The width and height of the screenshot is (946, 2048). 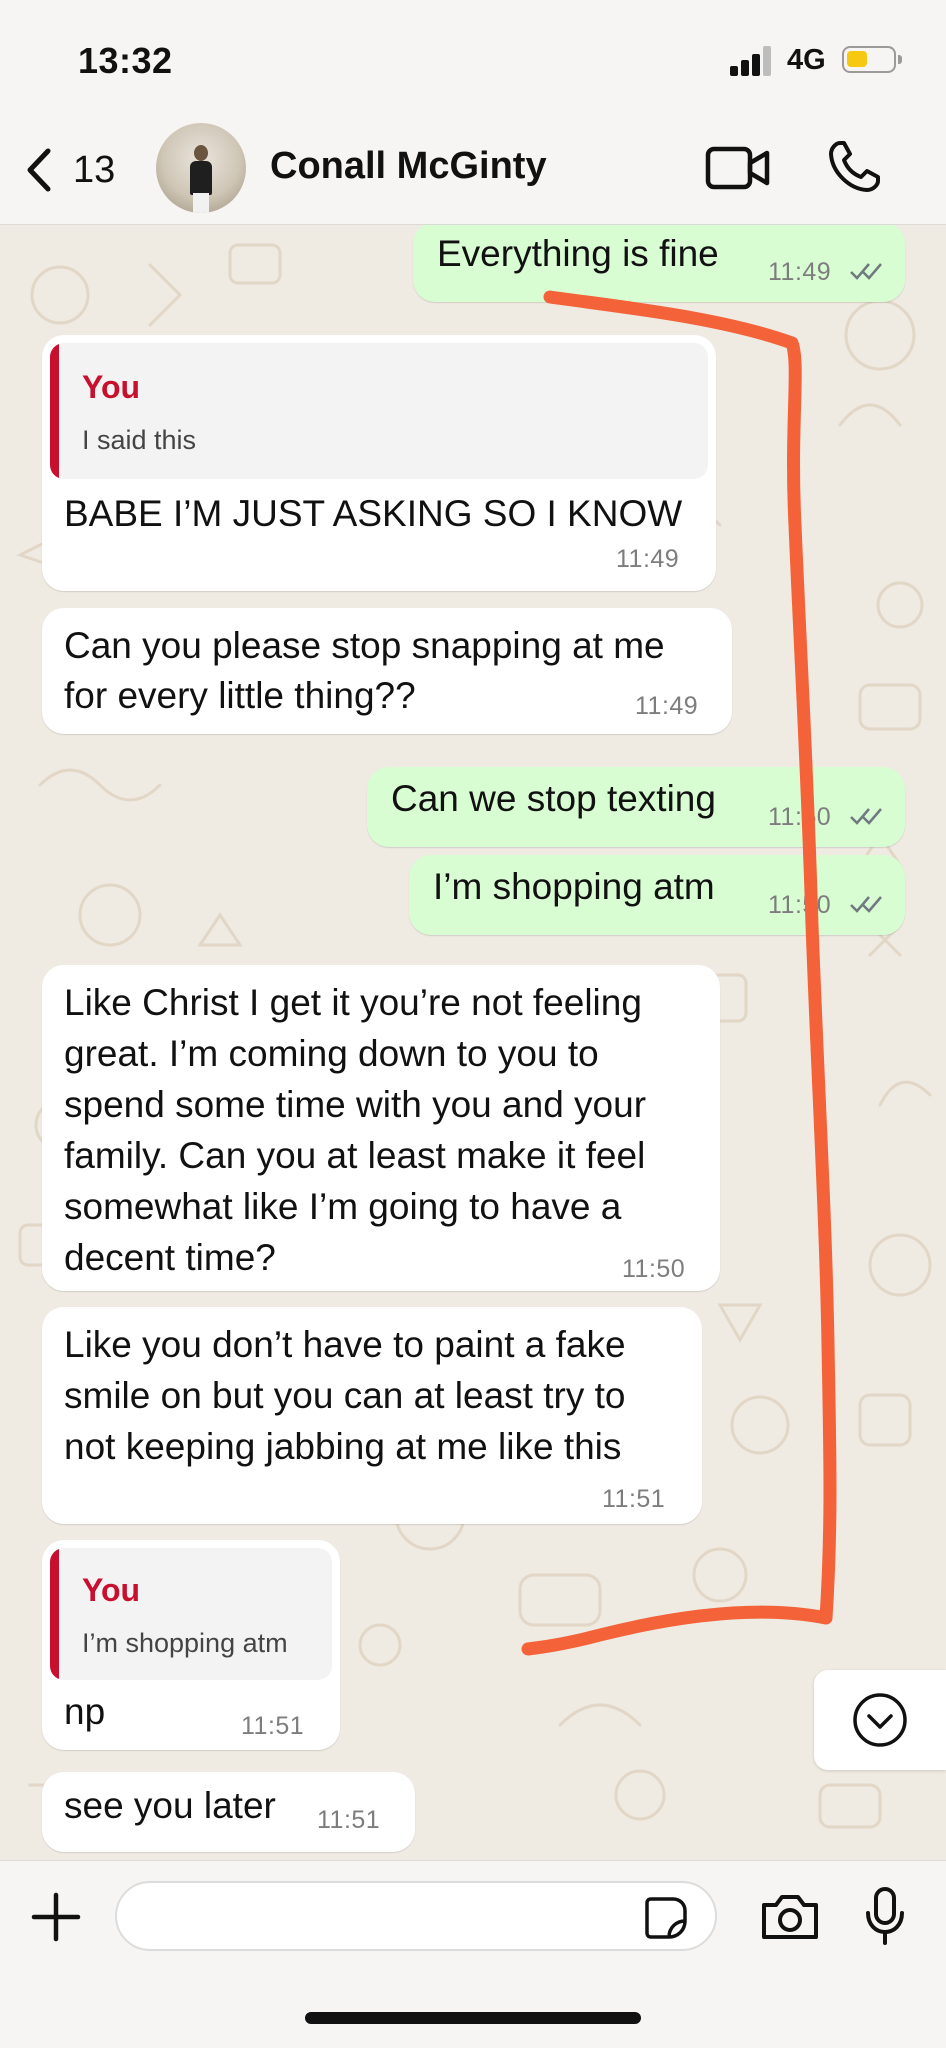 What do you see at coordinates (170, 1257) in the screenshot?
I see `message-text-line: decent time?` at bounding box center [170, 1257].